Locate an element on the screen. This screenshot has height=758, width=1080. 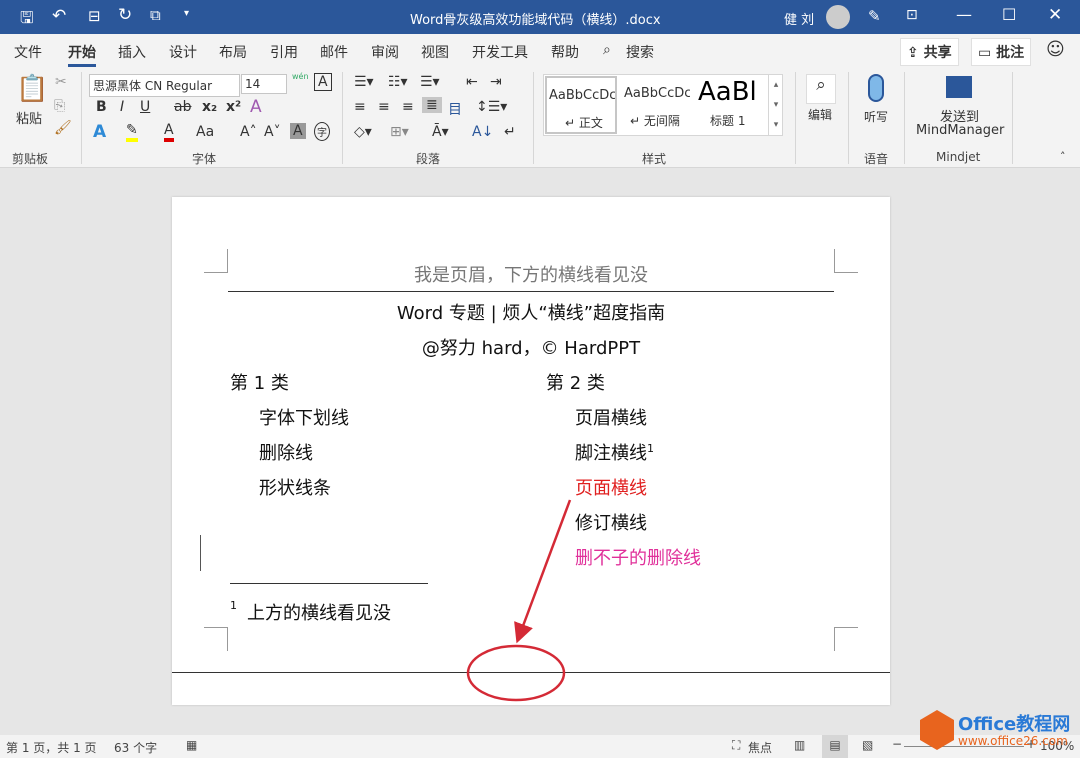
watermark-url: www.office26.com is located at coordinates (1013, 741).